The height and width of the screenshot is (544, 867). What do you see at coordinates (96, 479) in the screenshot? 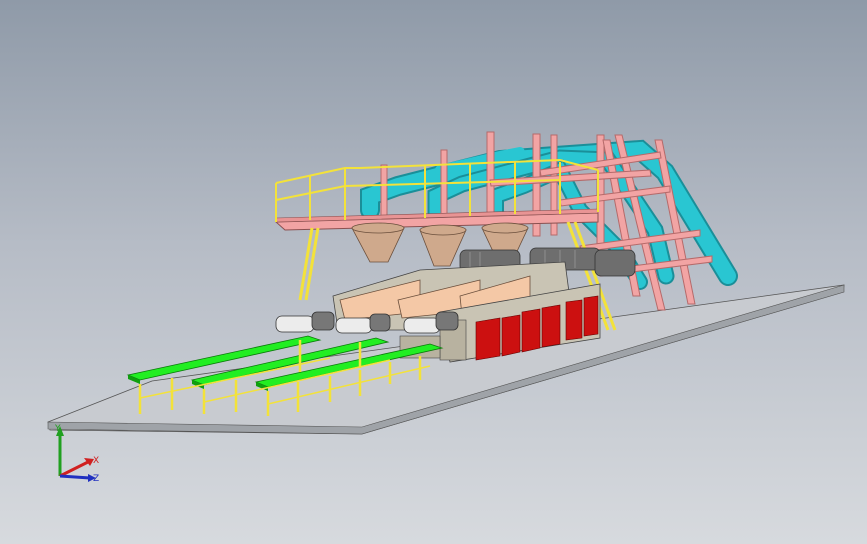
I see `triad-label-z: Z` at bounding box center [96, 479].